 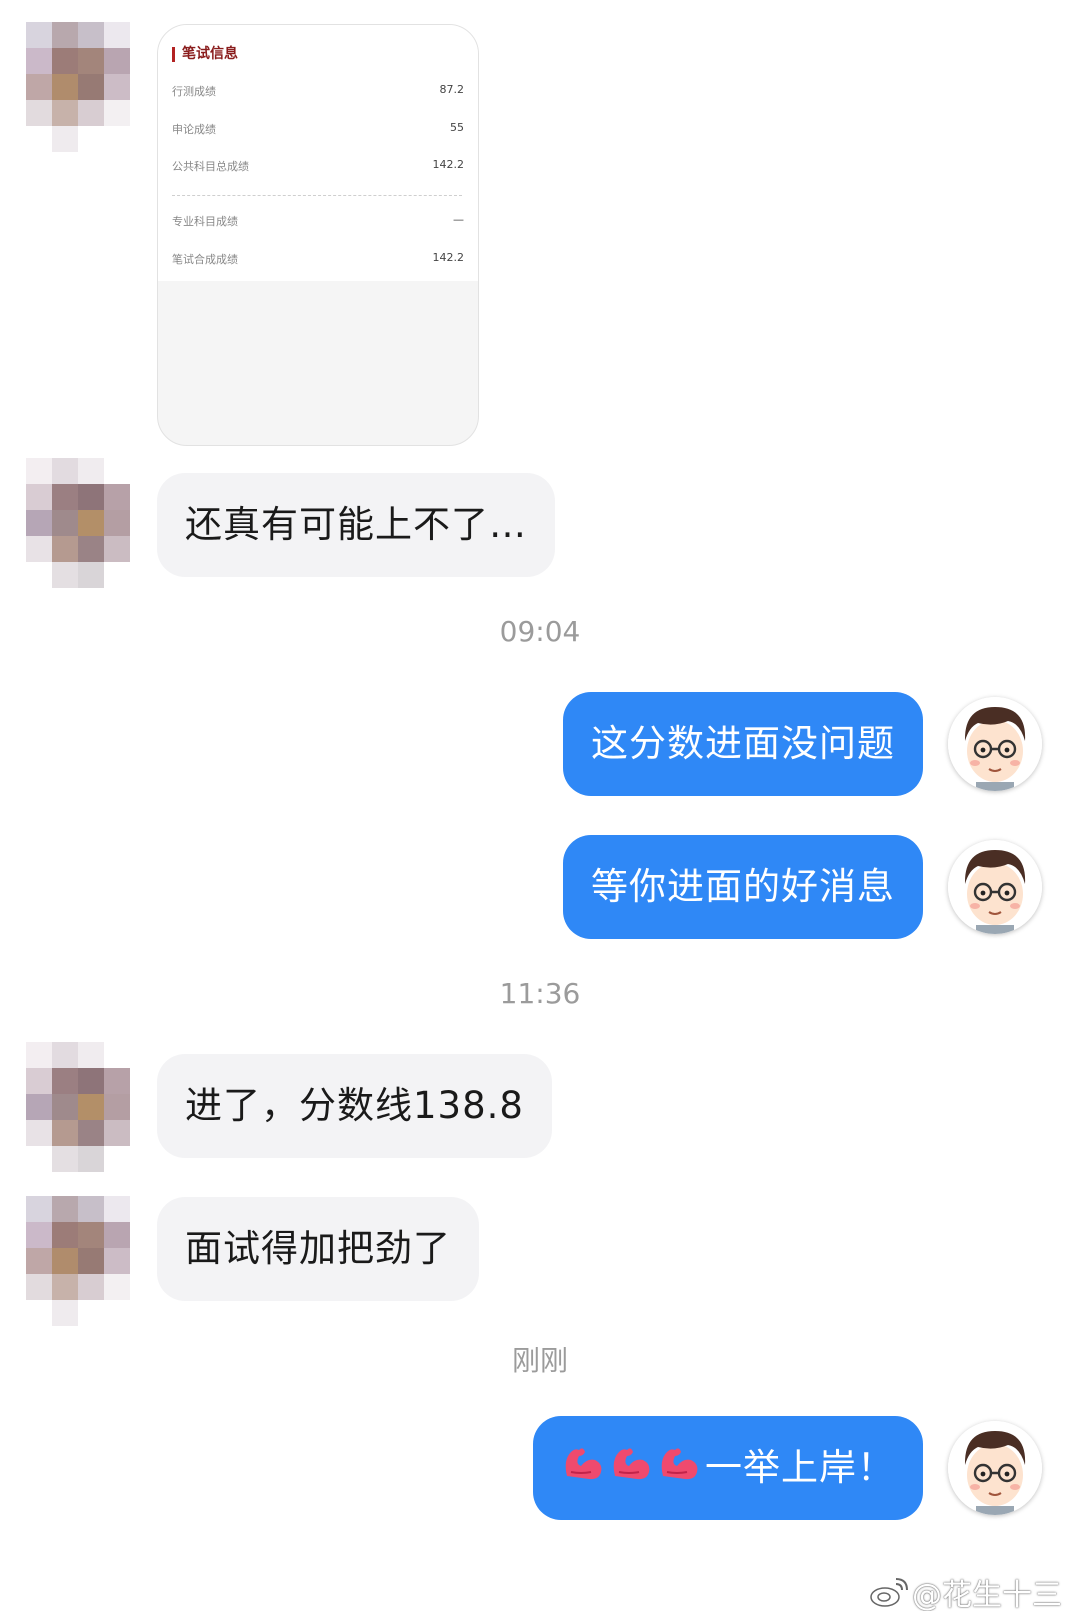 What do you see at coordinates (457, 127) in the screenshot?
I see `score-value: 55` at bounding box center [457, 127].